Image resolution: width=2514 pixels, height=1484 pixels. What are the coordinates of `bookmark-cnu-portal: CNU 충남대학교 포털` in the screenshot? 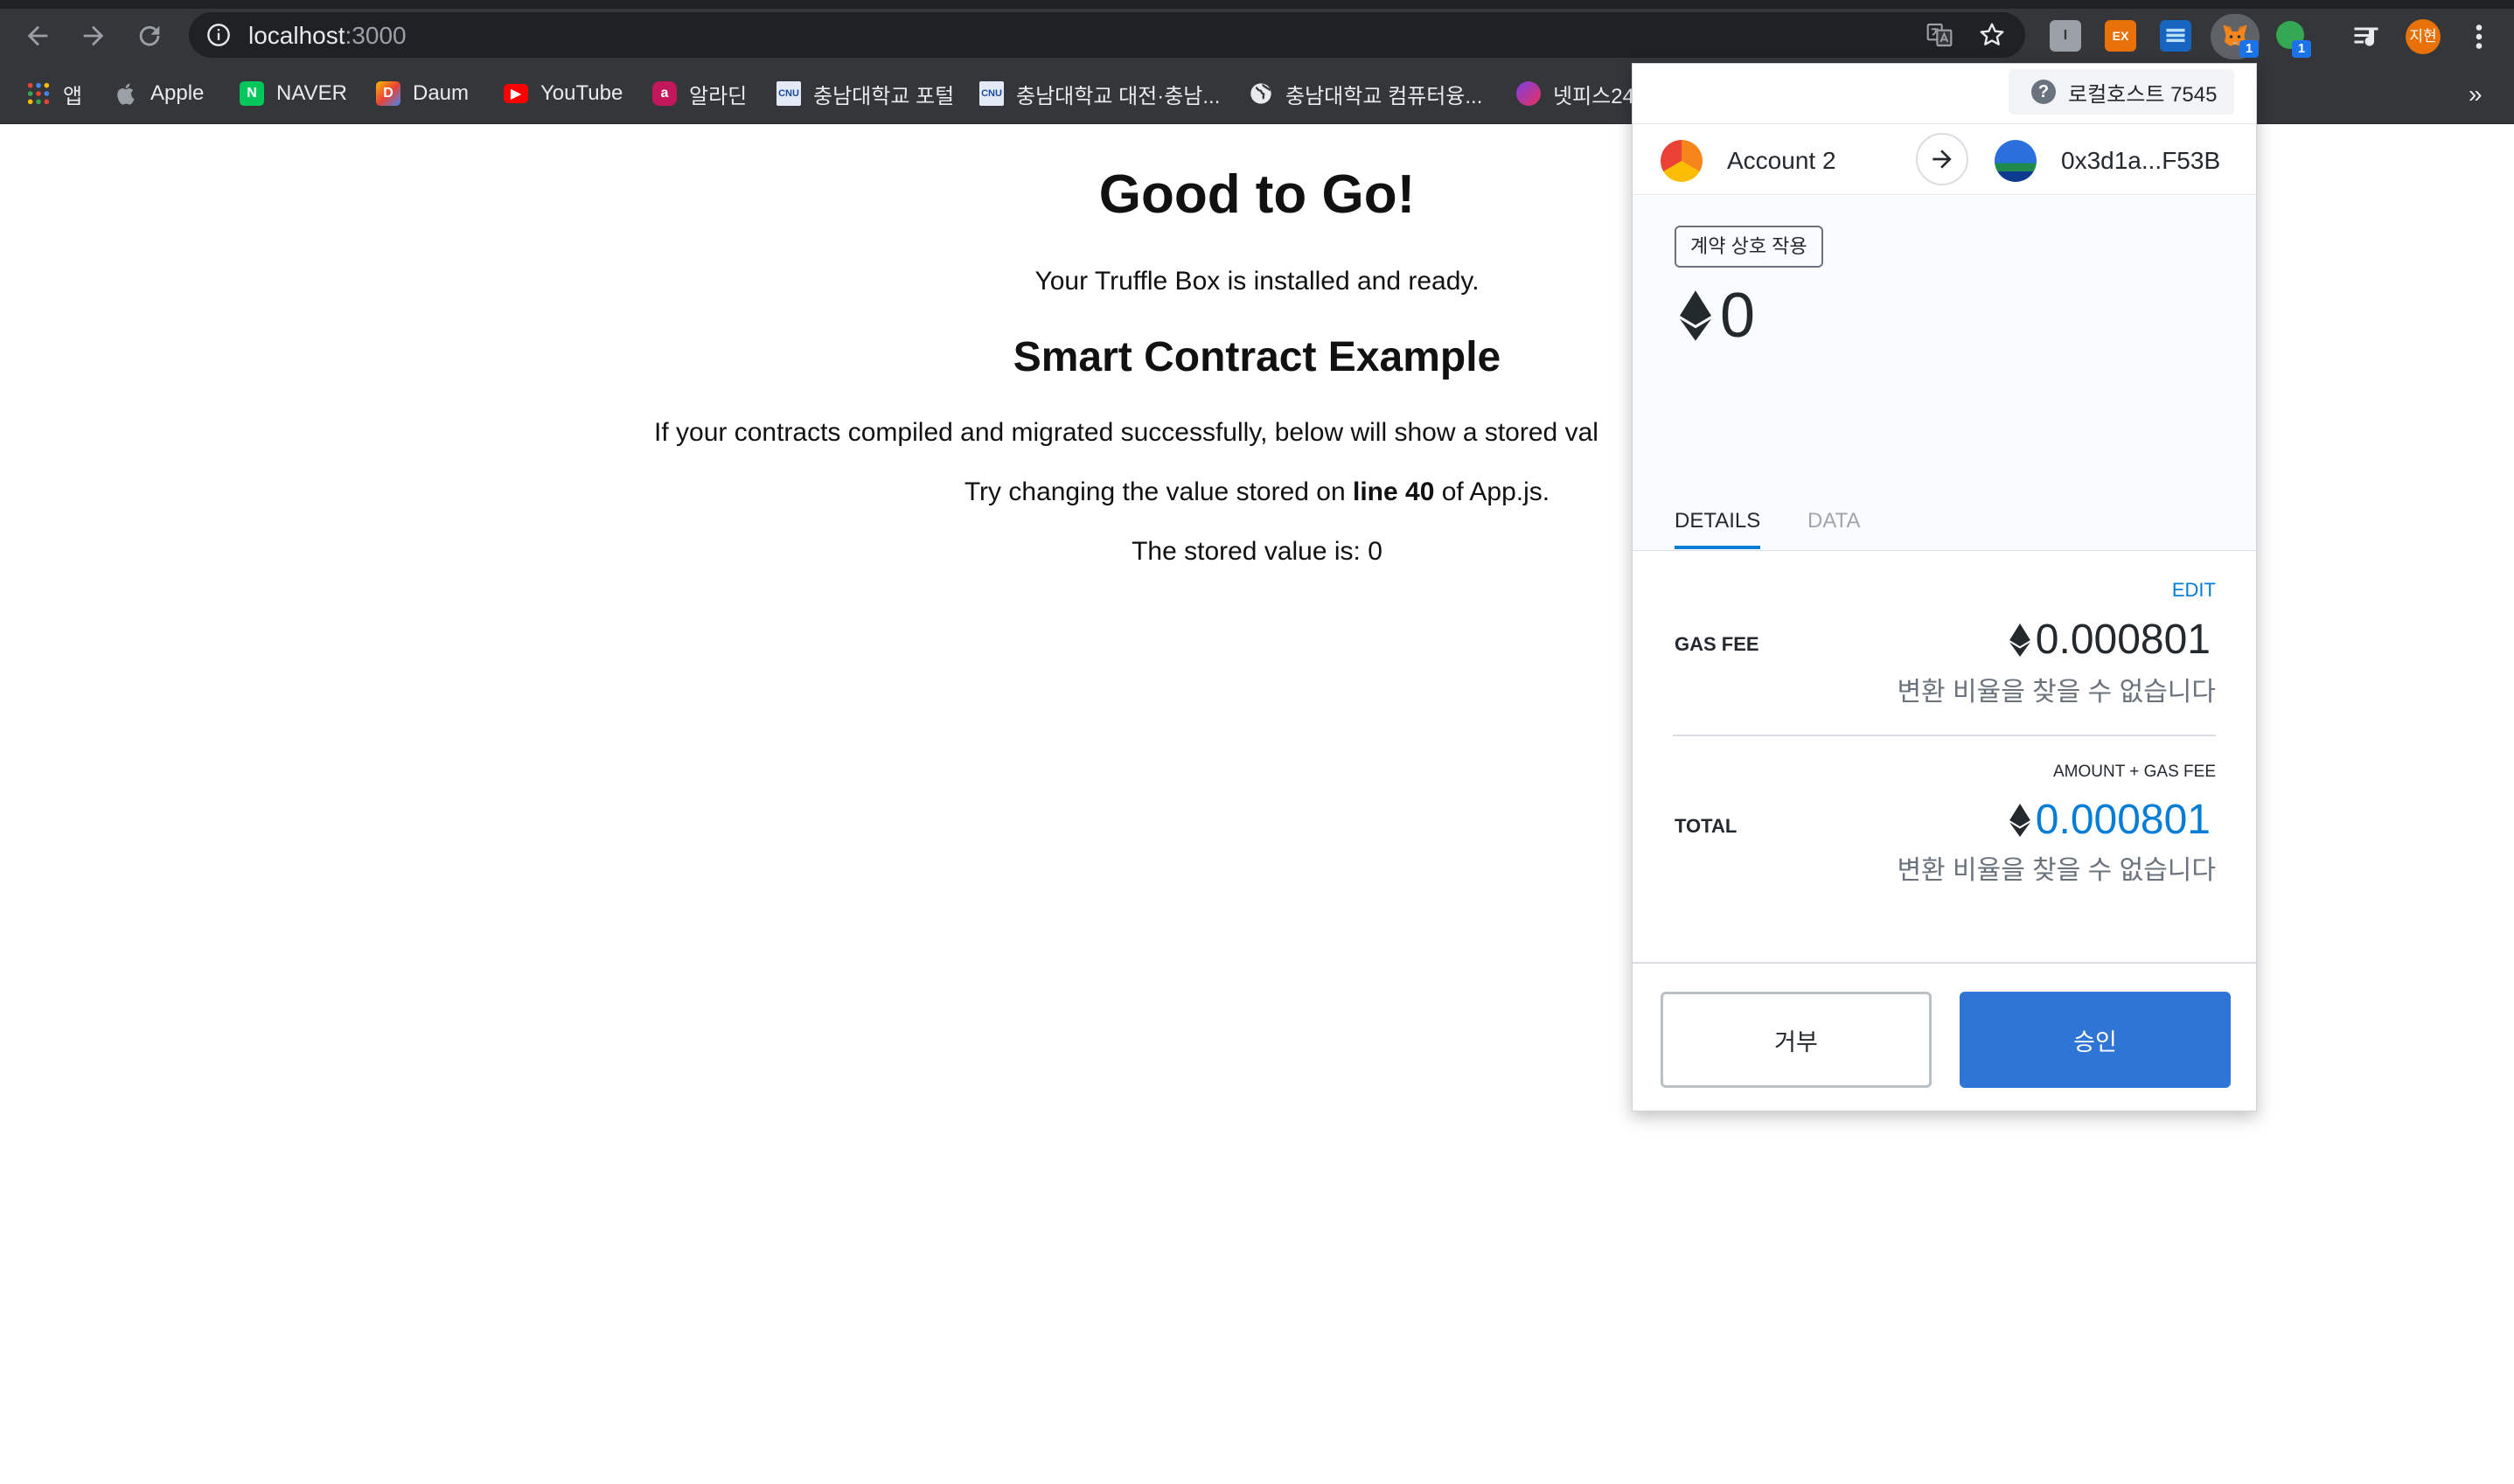 It's located at (865, 94).